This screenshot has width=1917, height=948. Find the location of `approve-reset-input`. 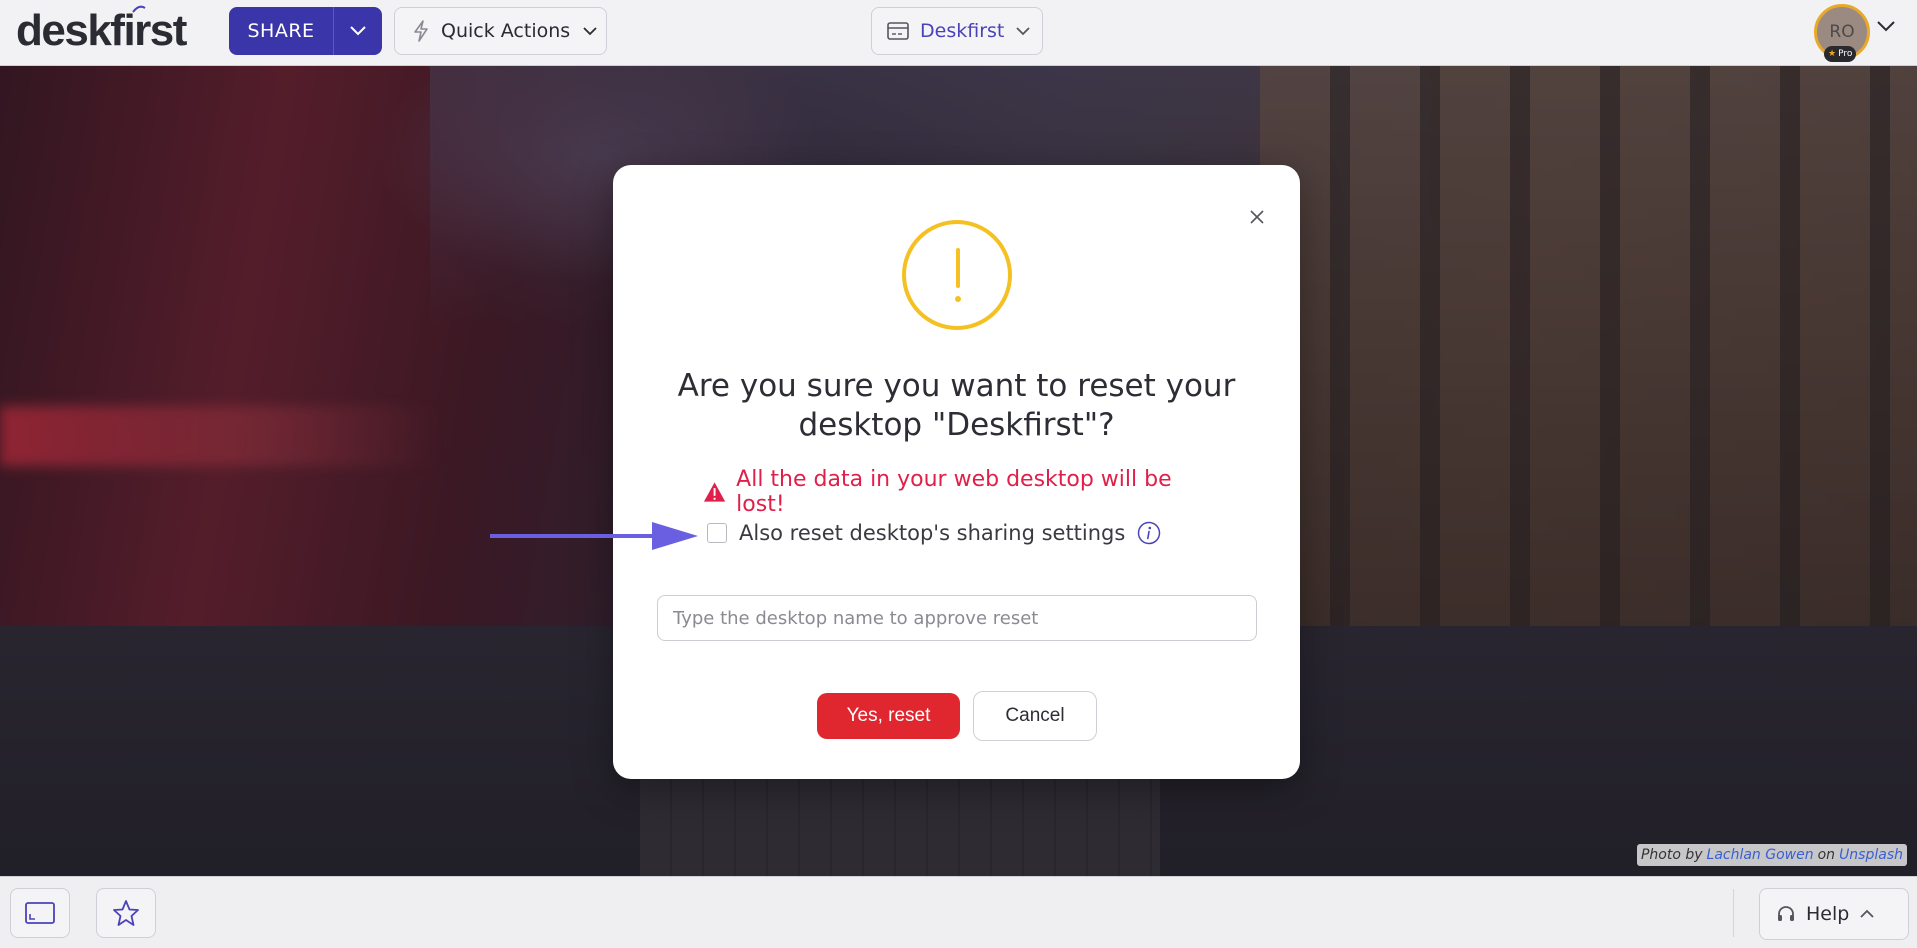

approve-reset-input is located at coordinates (957, 618).